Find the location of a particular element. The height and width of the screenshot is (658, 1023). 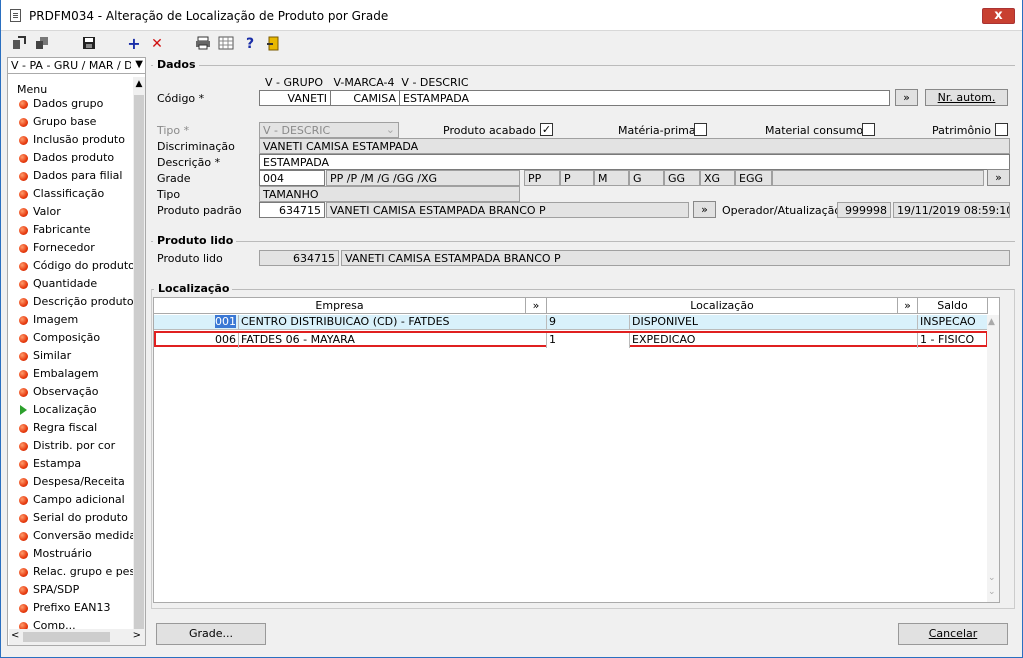

menu-item: Dados para filial is located at coordinates (71, 176).